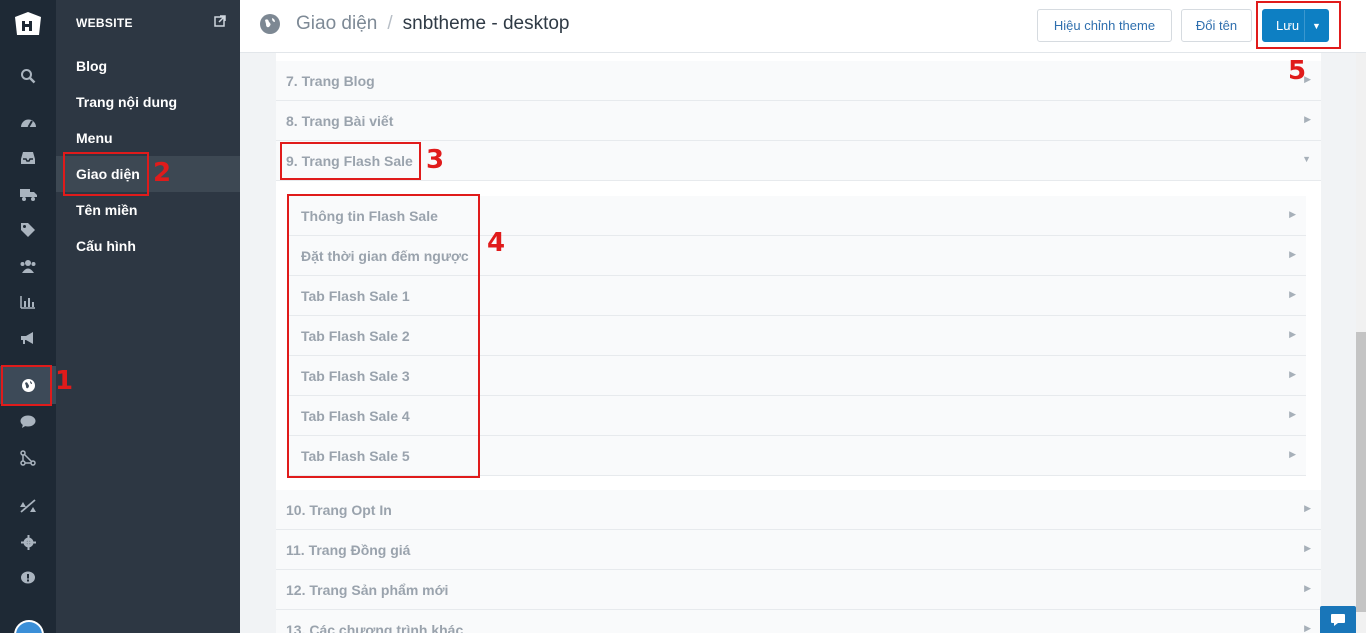 This screenshot has width=1366, height=633. Describe the element at coordinates (28, 122) in the screenshot. I see `dashboard-icon` at that location.